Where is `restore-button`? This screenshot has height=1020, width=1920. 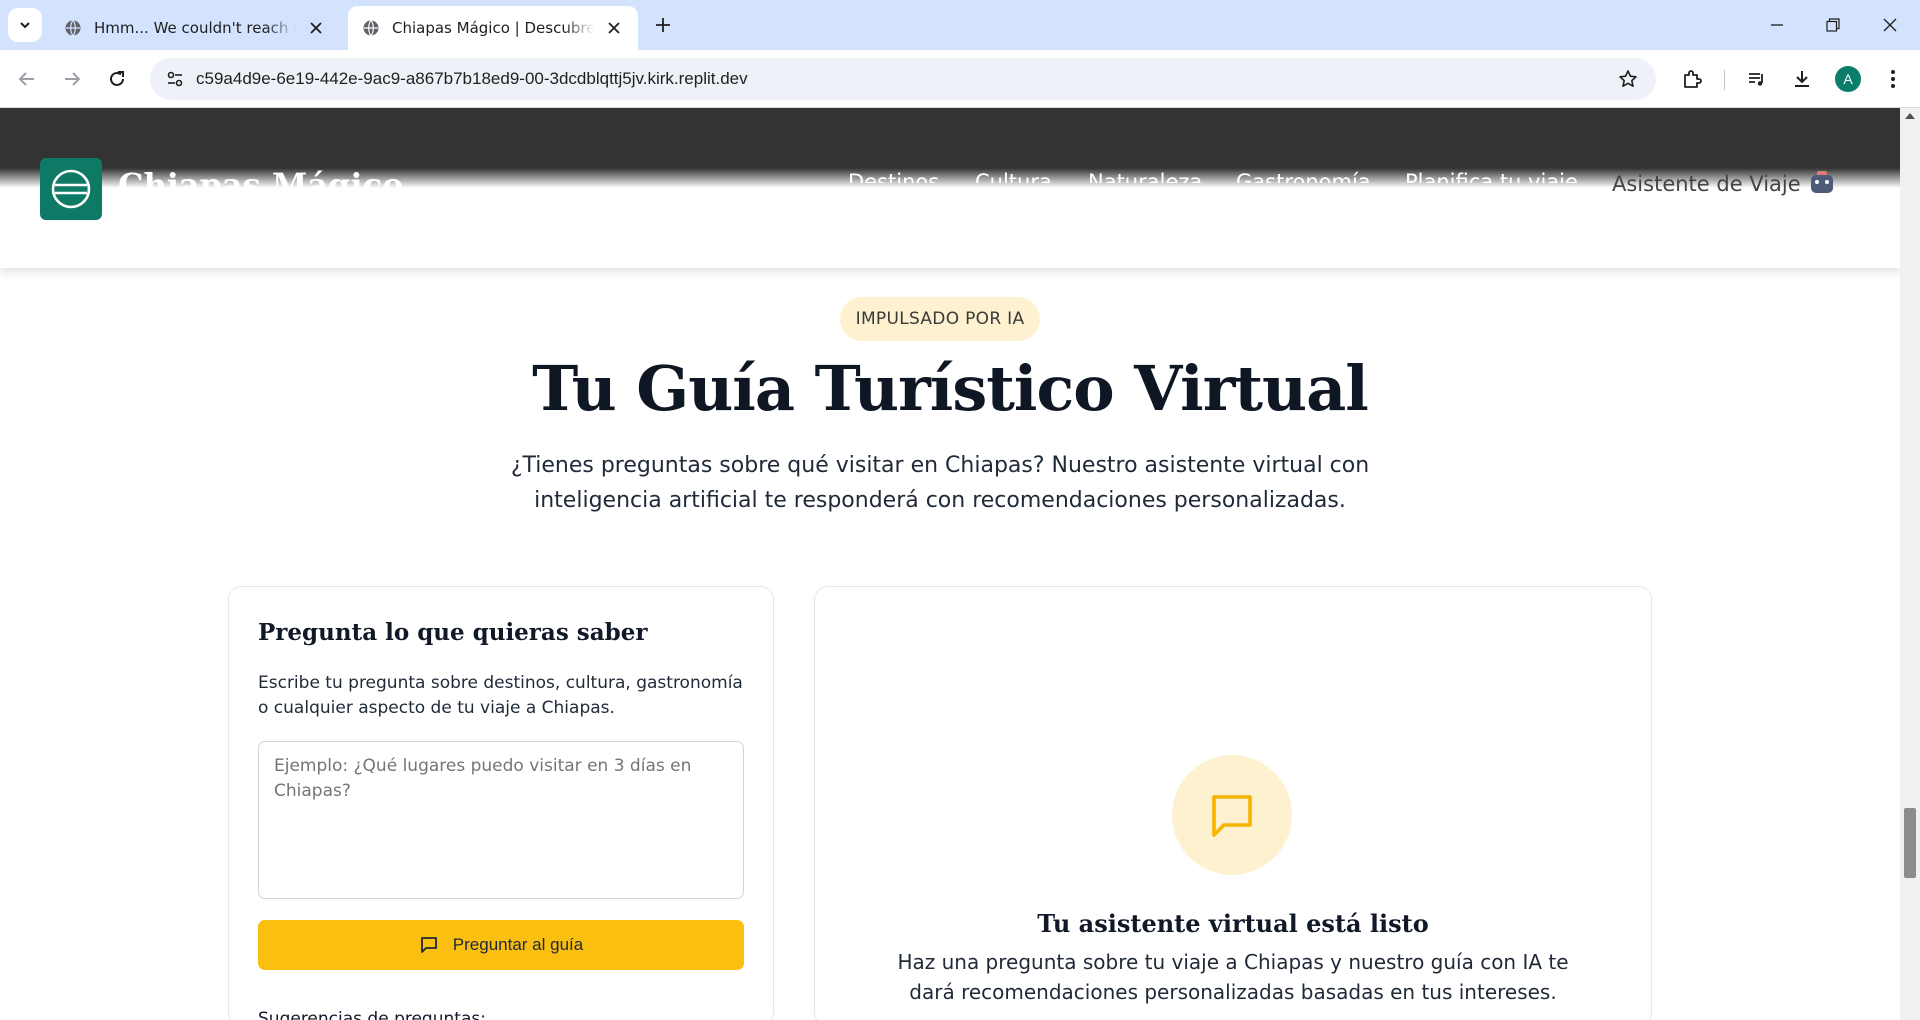 restore-button is located at coordinates (1833, 25).